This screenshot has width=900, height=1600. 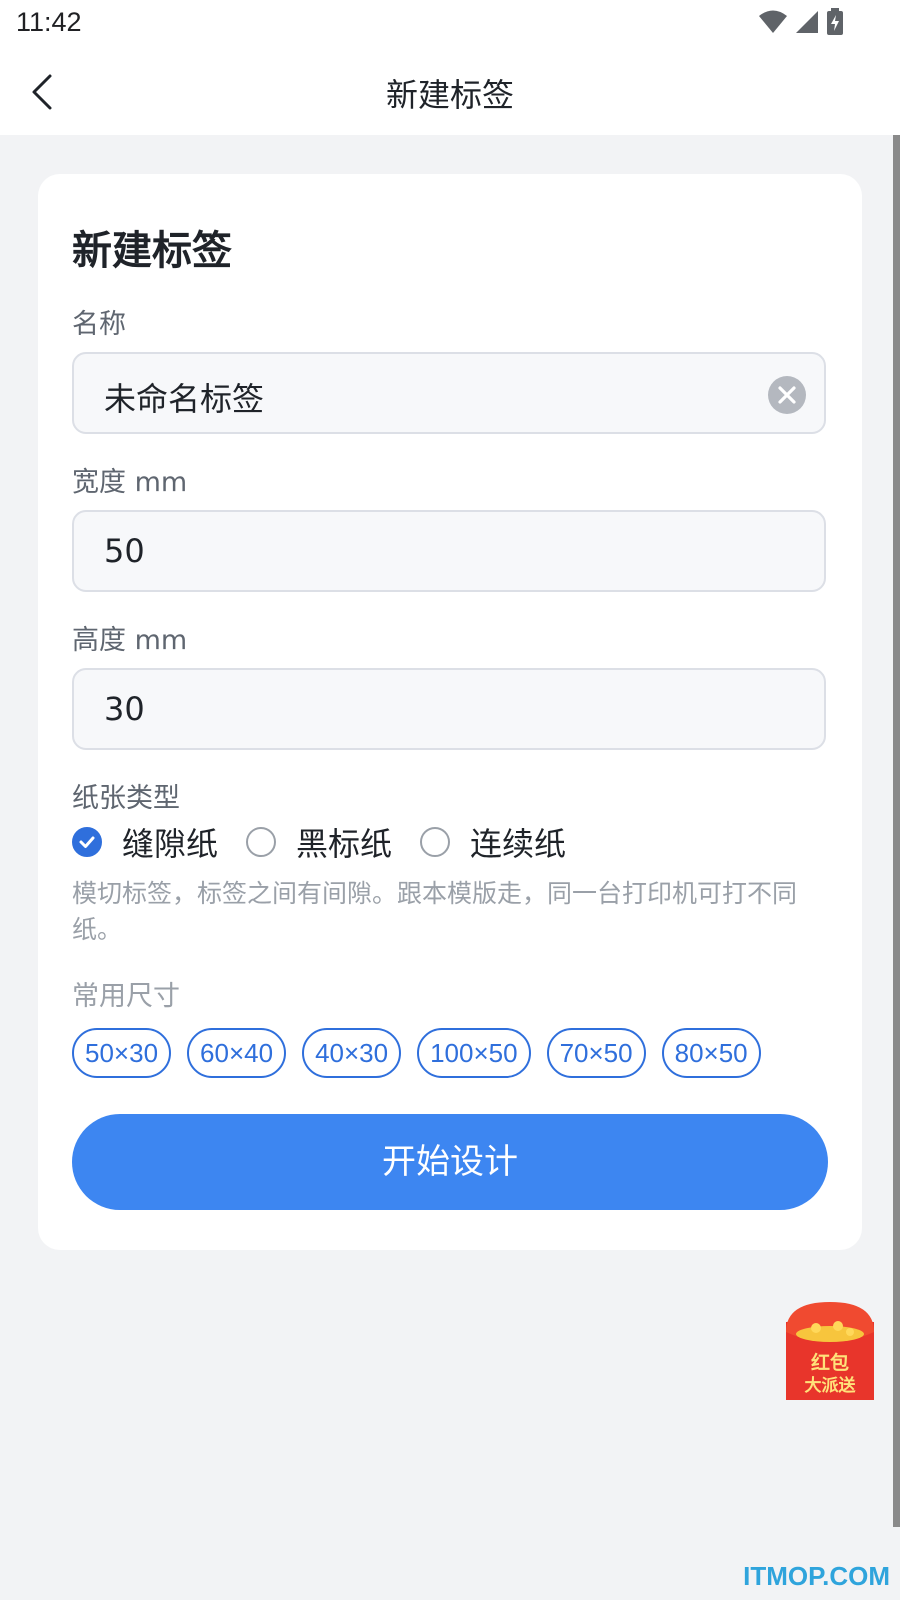 What do you see at coordinates (126, 798) in the screenshot?
I see `paper-type-label: 纸张类型` at bounding box center [126, 798].